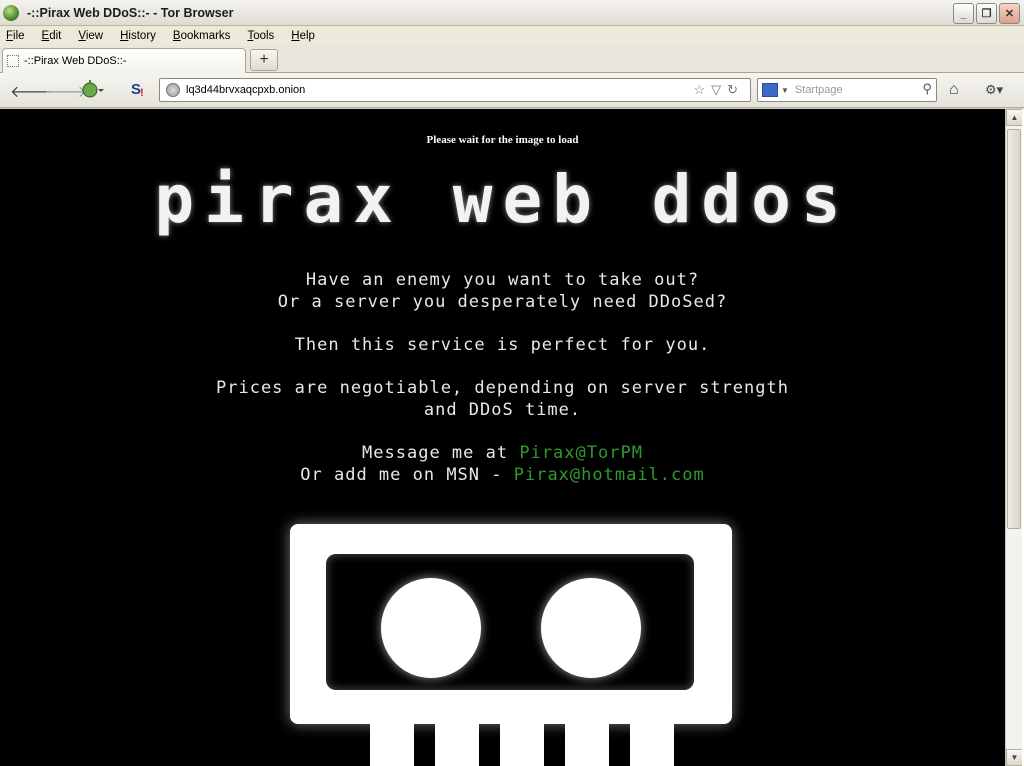 The image size is (1024, 766). What do you see at coordinates (1009, 13) in the screenshot?
I see `close-button: ✕` at bounding box center [1009, 13].